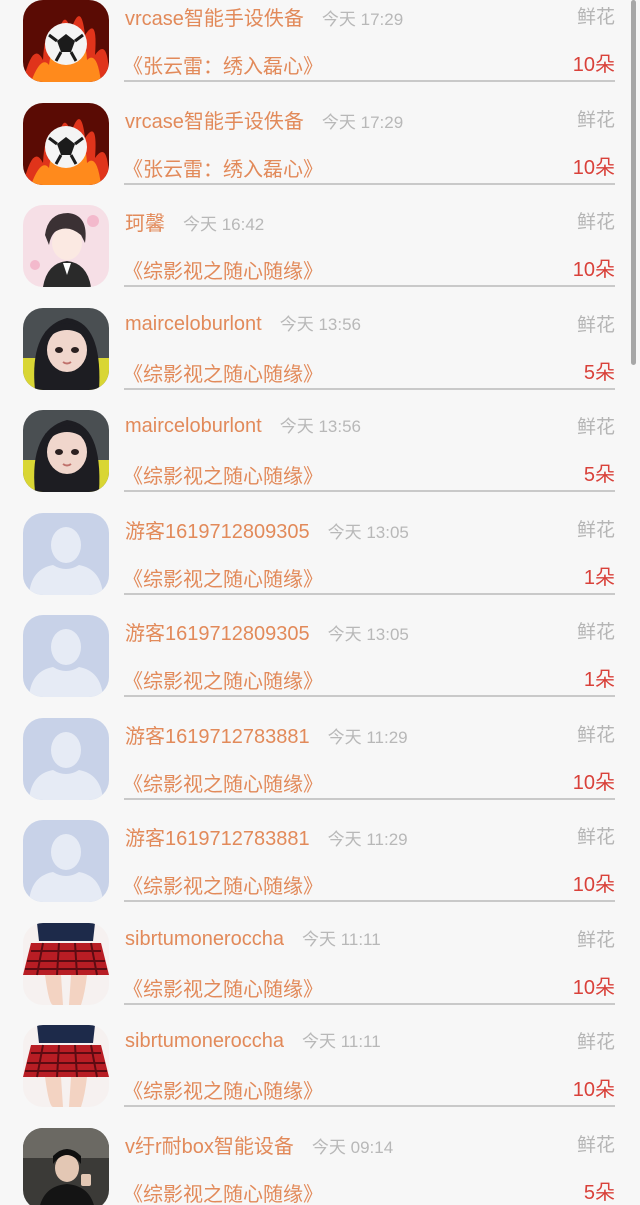 This screenshot has height=1205, width=640. I want to click on list-item: 珂馨 今天 16:42 鲜花 《综影视之随心随缘》 10朵, so click(320, 256).